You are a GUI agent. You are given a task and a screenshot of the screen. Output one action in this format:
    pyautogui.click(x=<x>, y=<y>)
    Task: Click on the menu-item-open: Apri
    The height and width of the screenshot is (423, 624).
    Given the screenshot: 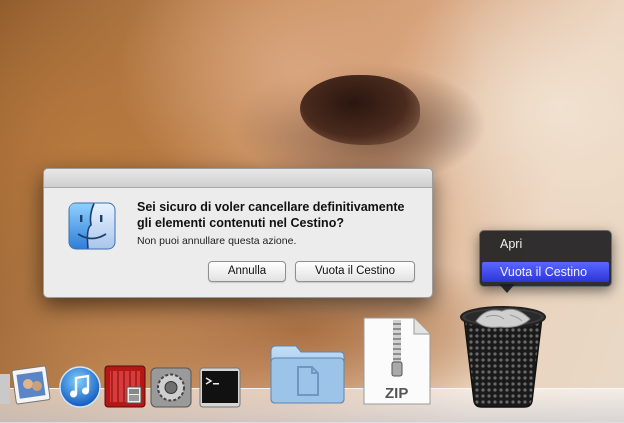 What is the action you would take?
    pyautogui.click(x=545, y=244)
    